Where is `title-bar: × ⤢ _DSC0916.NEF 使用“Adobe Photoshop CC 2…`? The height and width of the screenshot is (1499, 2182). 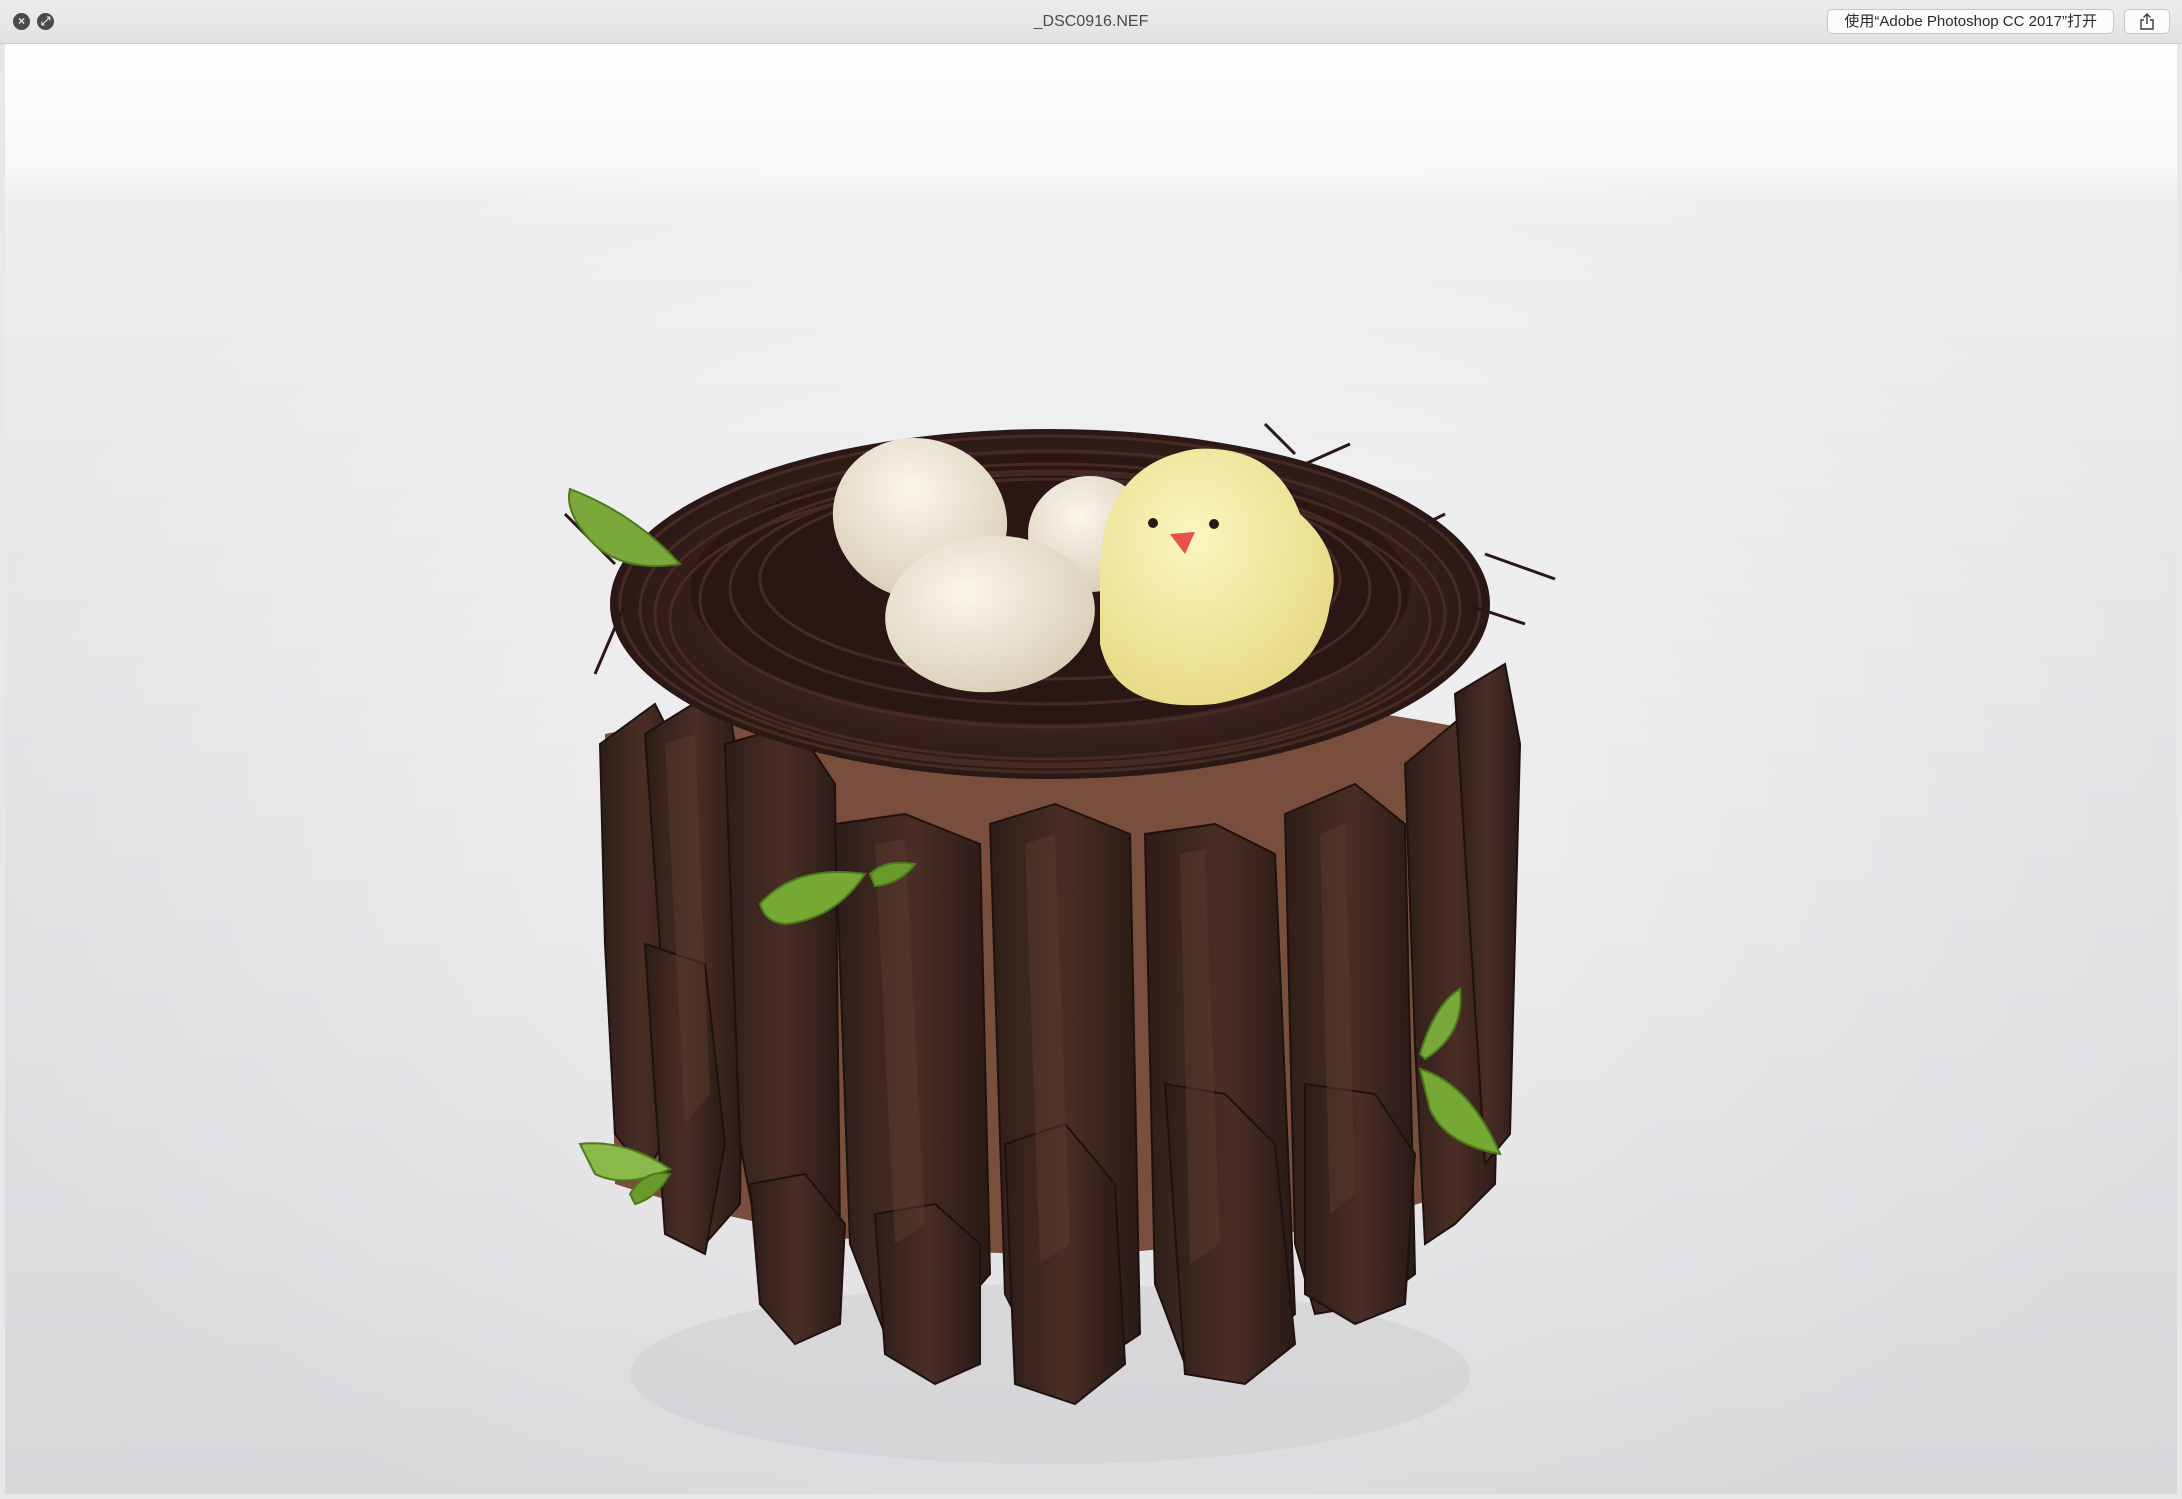 title-bar: × ⤢ _DSC0916.NEF 使用“Adobe Photoshop CC 2… is located at coordinates (1091, 22).